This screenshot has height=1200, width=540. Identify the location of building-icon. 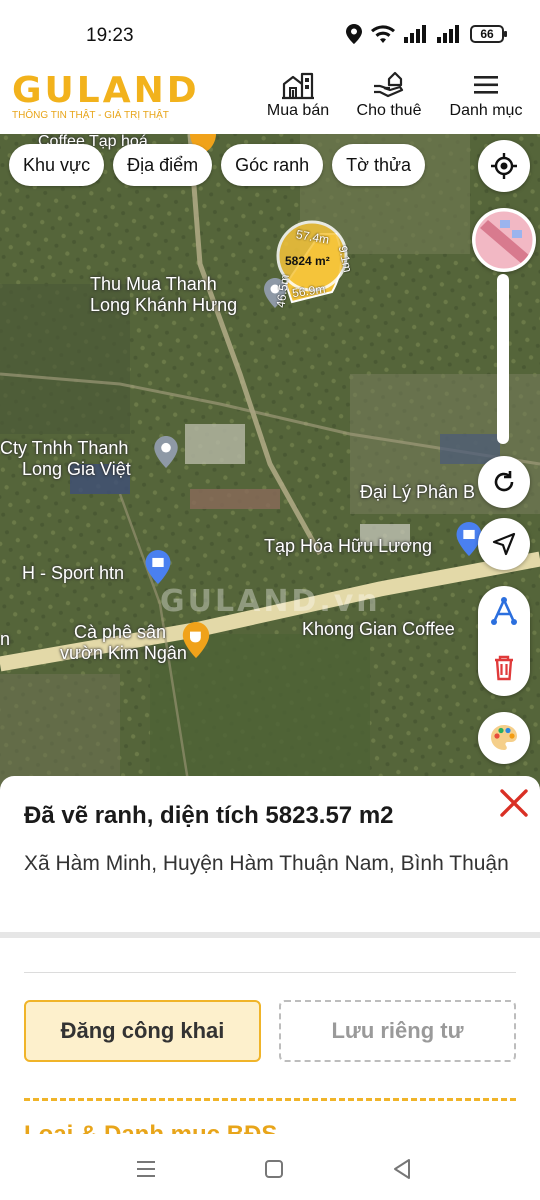
(298, 86).